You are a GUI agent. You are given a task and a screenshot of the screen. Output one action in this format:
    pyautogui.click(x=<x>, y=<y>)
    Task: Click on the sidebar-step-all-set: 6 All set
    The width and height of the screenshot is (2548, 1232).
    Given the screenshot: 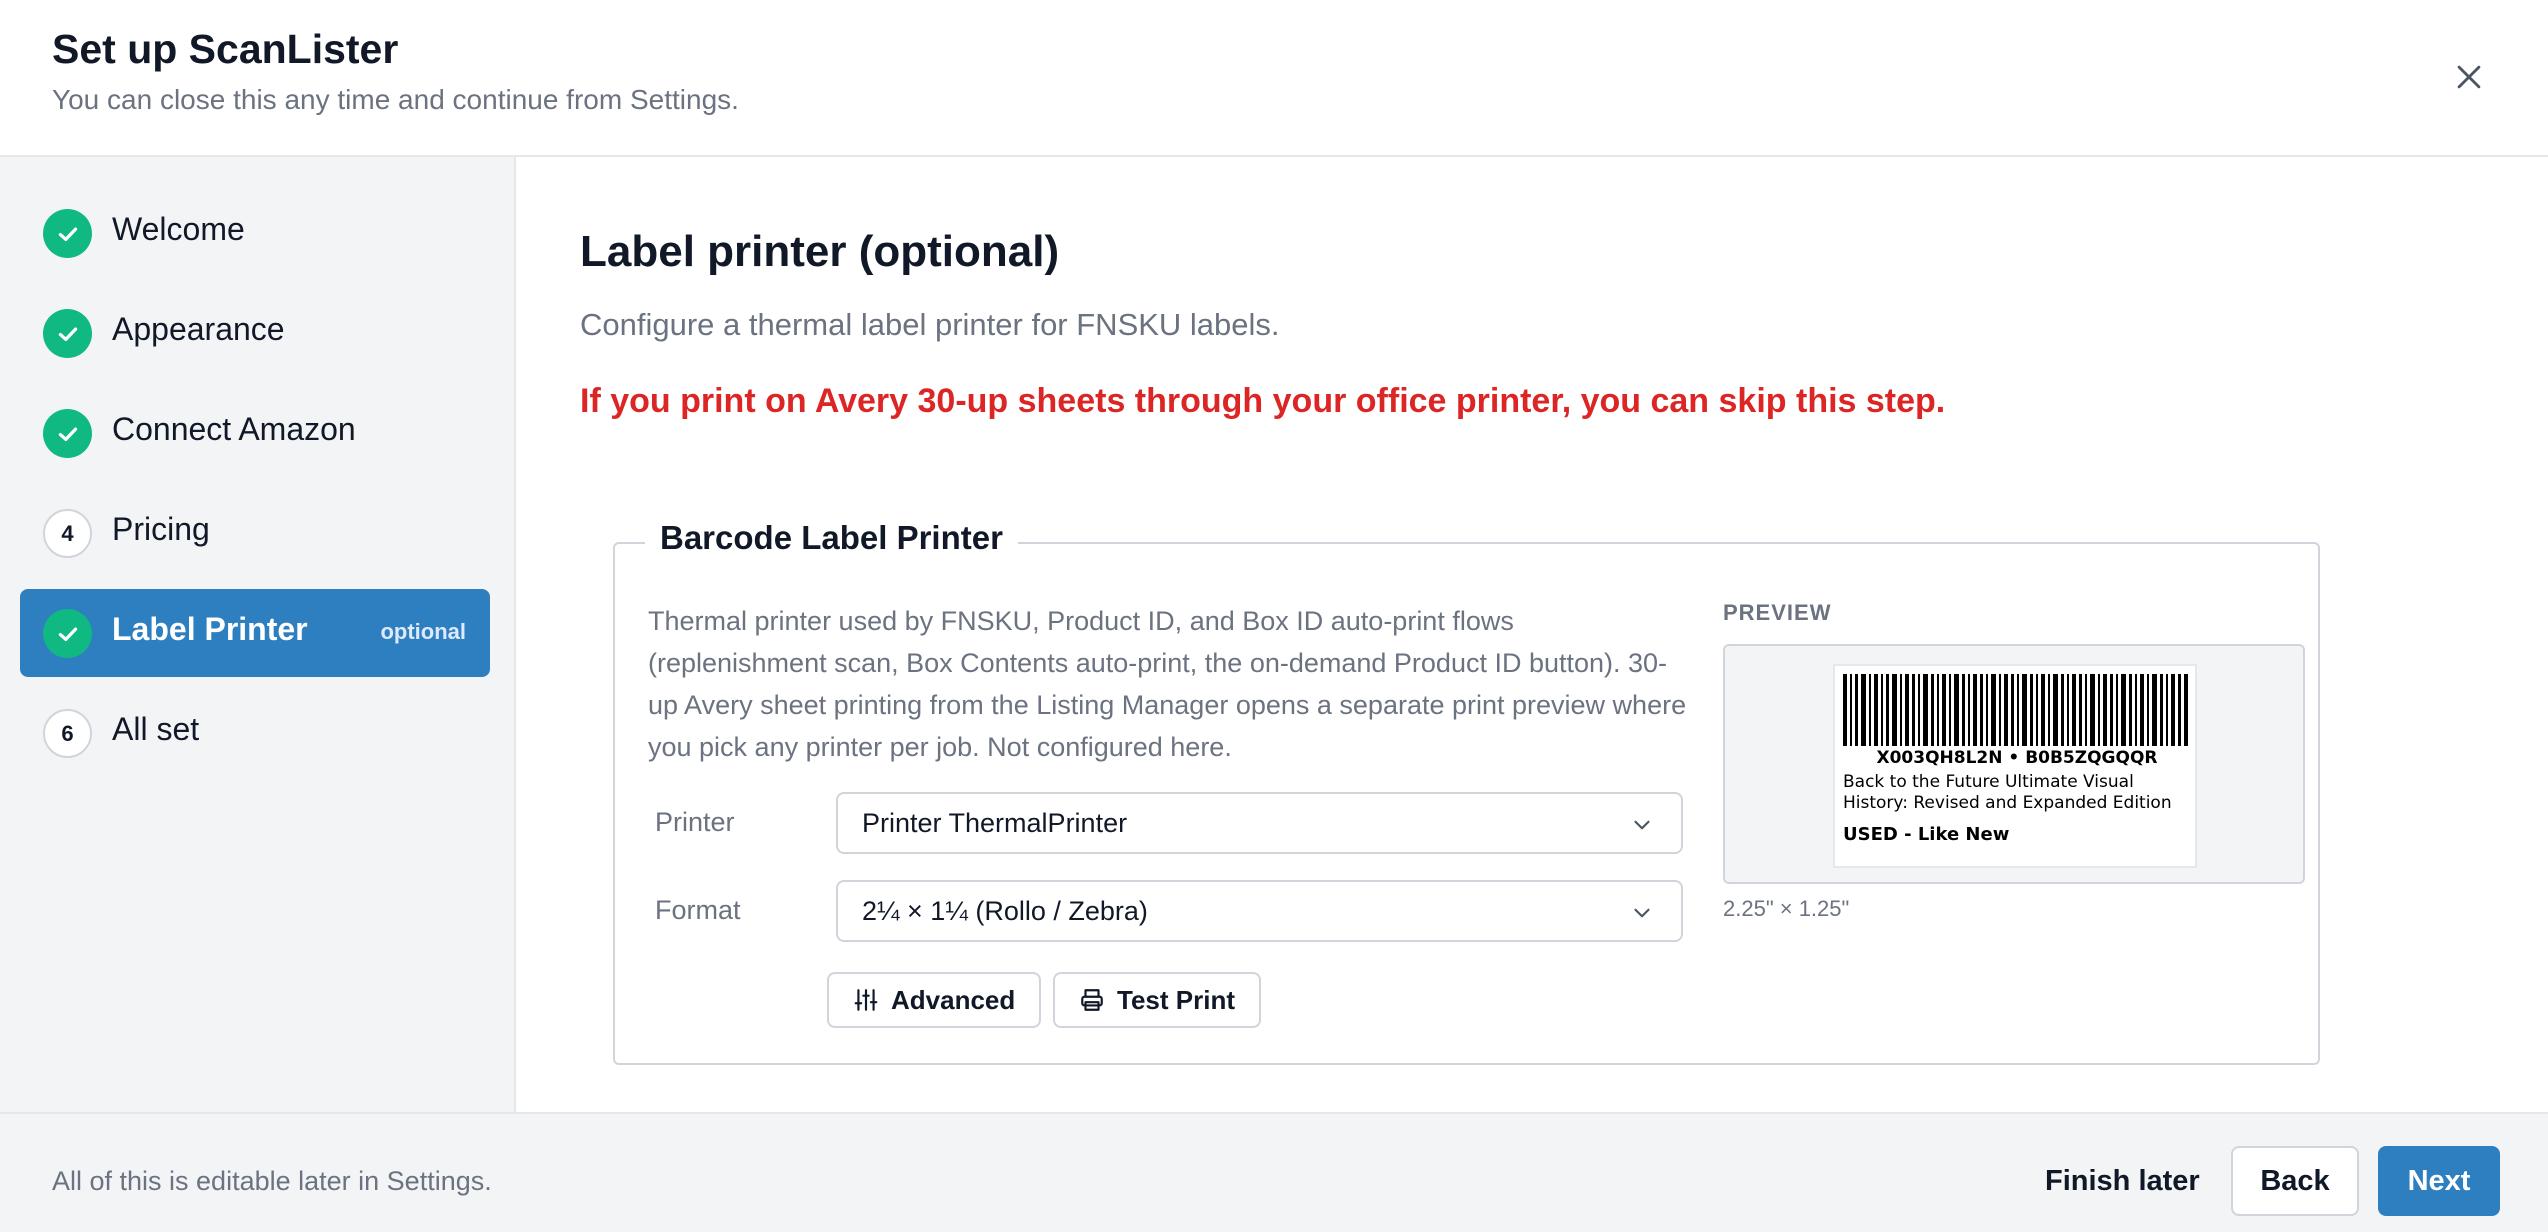 What is the action you would take?
    pyautogui.click(x=255, y=733)
    